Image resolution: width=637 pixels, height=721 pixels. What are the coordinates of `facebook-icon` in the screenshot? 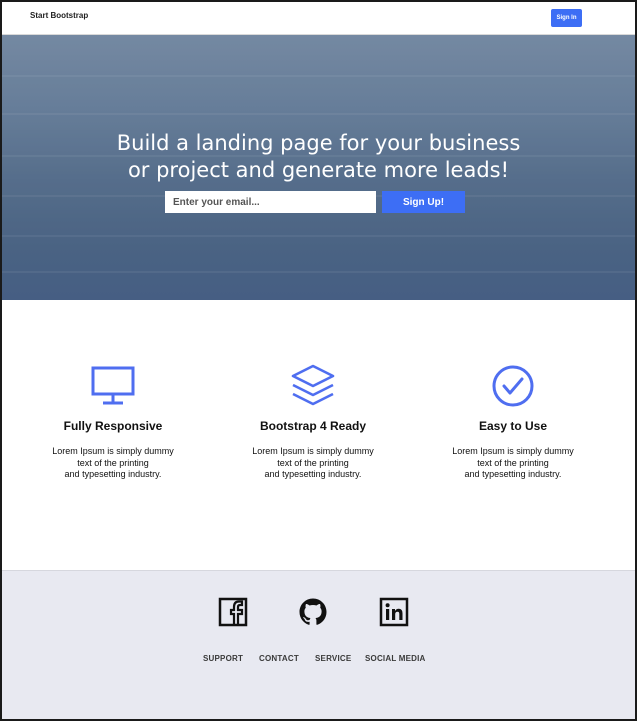 It's located at (233, 612).